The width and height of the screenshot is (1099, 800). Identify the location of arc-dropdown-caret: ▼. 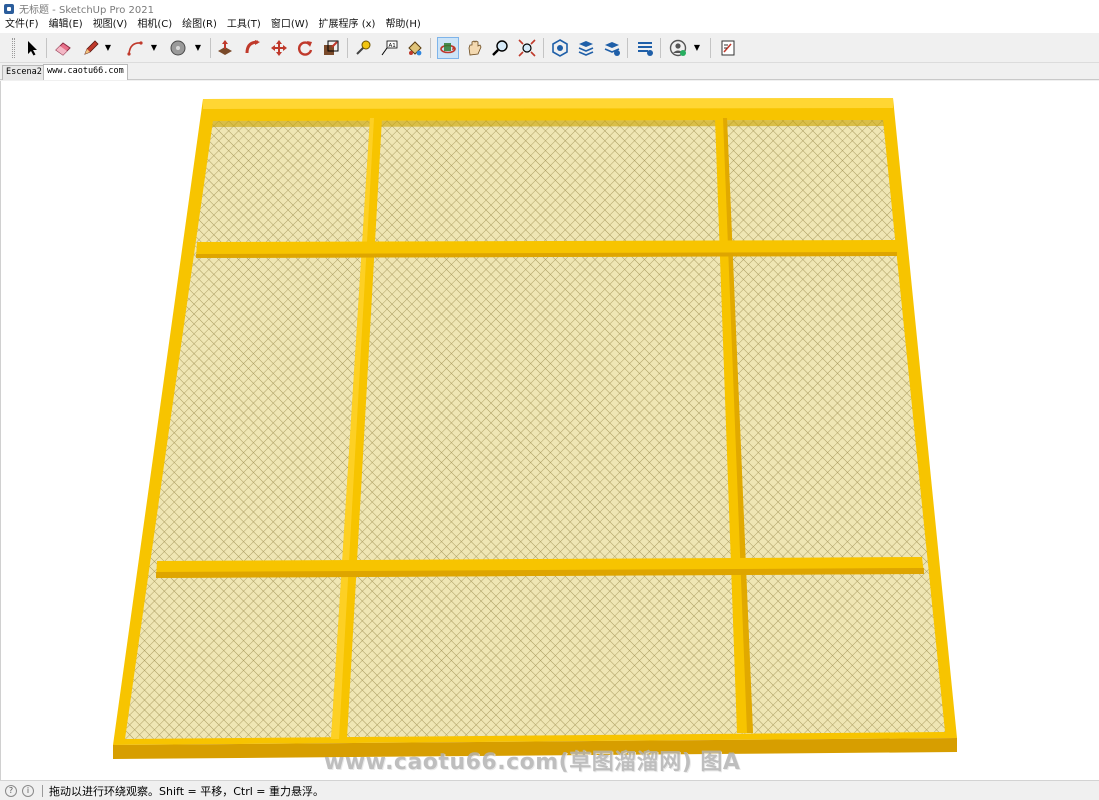
(154, 48).